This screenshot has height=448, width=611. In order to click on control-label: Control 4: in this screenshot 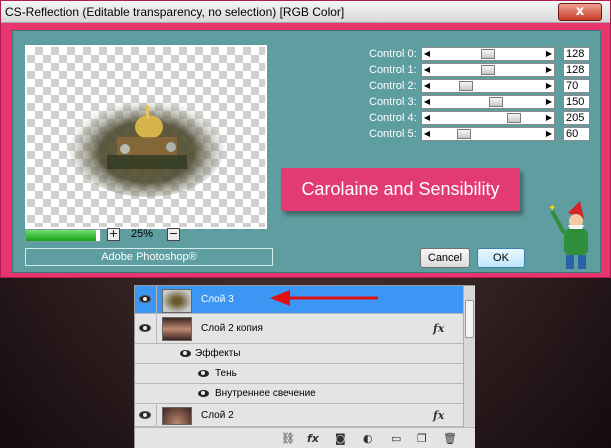, I will do `click(393, 118)`.